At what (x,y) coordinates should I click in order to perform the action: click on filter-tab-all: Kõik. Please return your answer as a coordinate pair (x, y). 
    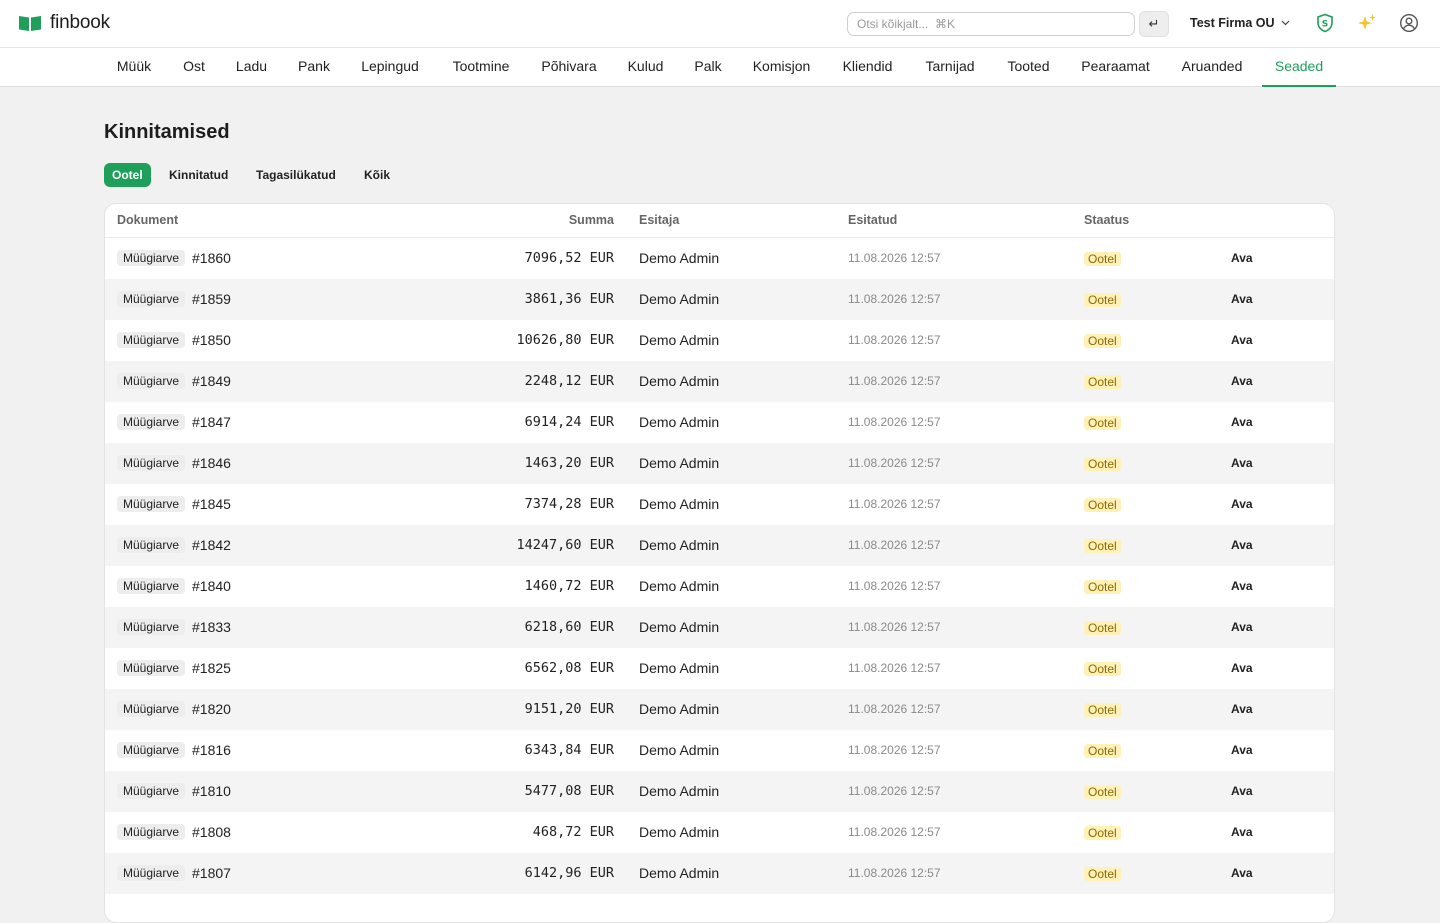
    Looking at the image, I should click on (377, 175).